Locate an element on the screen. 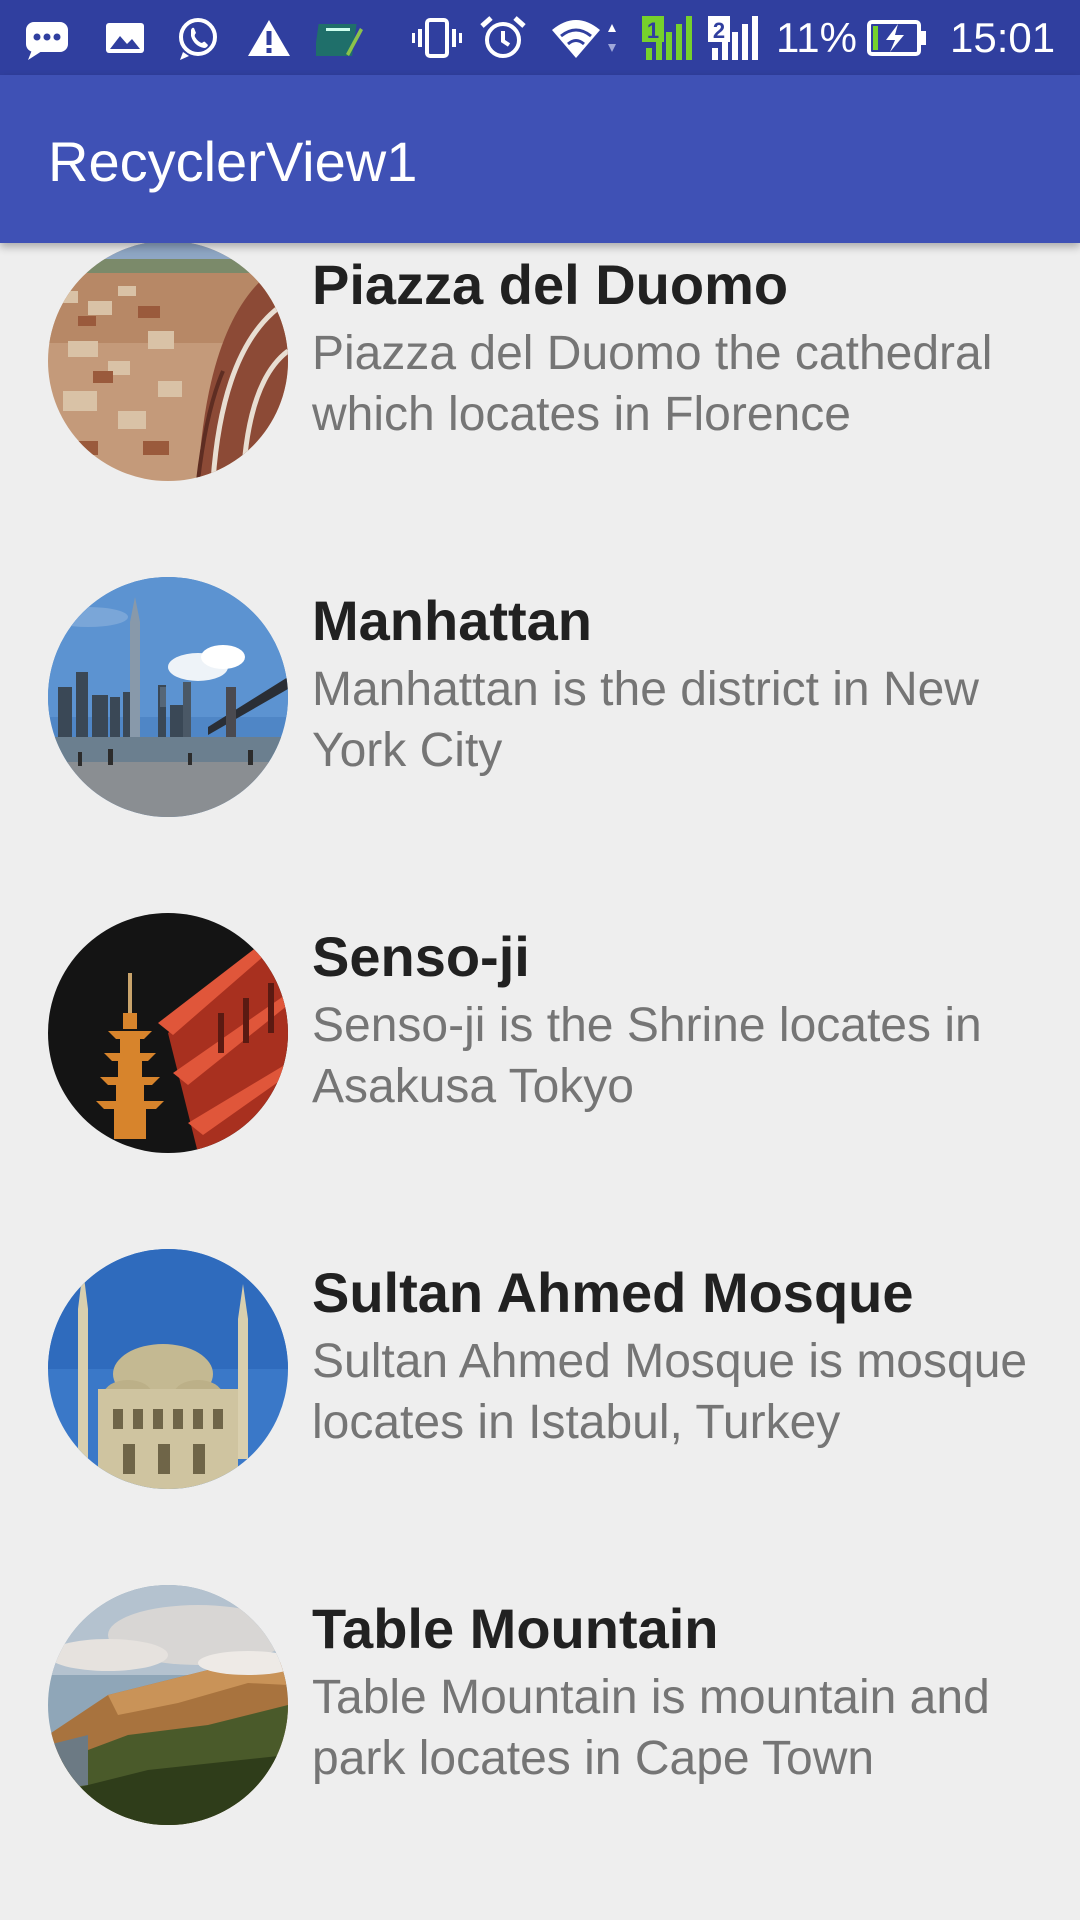 This screenshot has height=1920, width=1080. status-bar: 1 2 11% 15:01 is located at coordinates (540, 37).